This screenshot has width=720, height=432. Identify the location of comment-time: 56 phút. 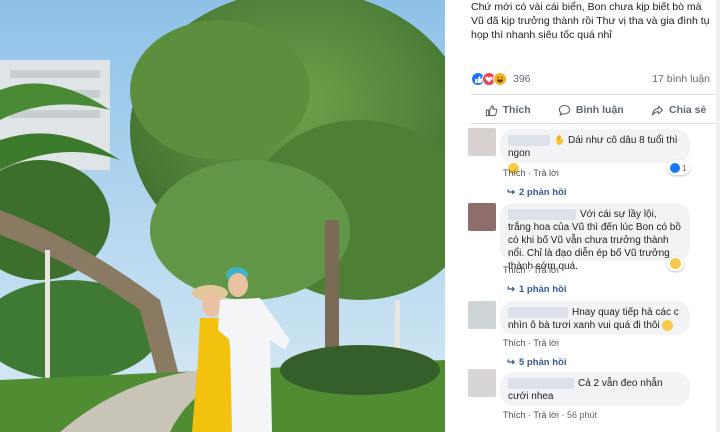
(581, 415).